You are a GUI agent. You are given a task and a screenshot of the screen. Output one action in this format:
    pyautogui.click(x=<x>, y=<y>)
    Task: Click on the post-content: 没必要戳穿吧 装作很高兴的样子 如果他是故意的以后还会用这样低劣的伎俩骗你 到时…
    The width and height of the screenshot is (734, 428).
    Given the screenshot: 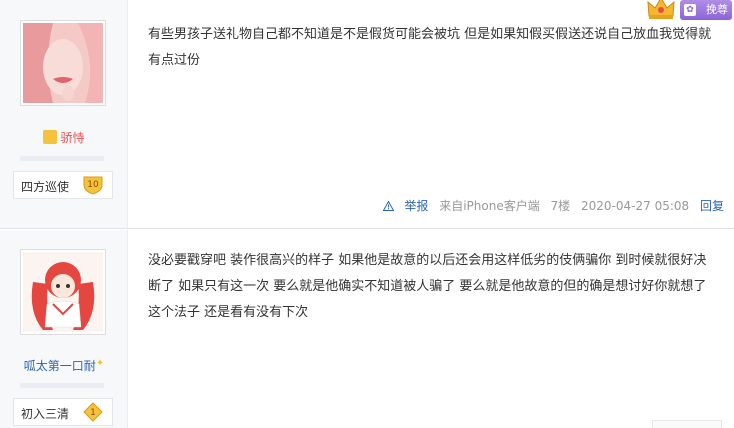 What is the action you would take?
    pyautogui.click(x=427, y=286)
    